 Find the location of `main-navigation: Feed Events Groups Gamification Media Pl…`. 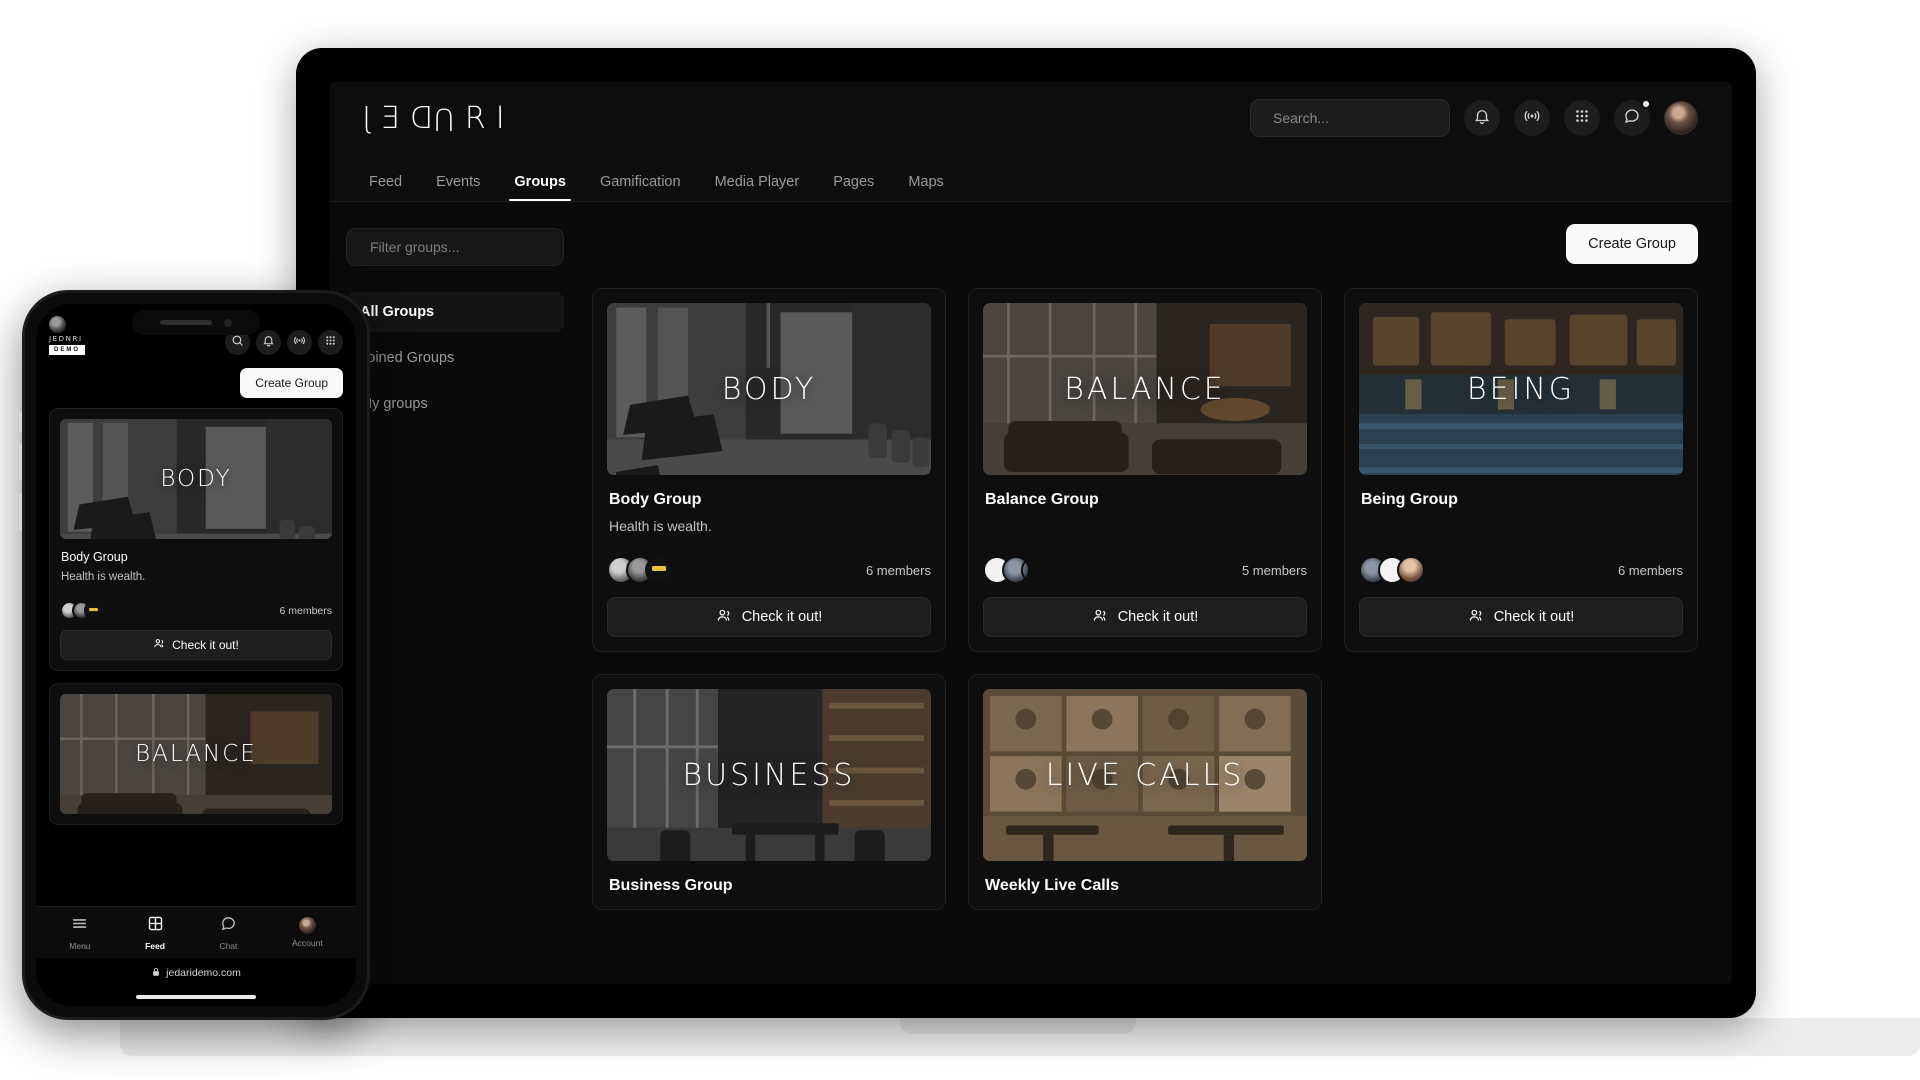

main-navigation: Feed Events Groups Gamification Media Pl… is located at coordinates (1031, 178).